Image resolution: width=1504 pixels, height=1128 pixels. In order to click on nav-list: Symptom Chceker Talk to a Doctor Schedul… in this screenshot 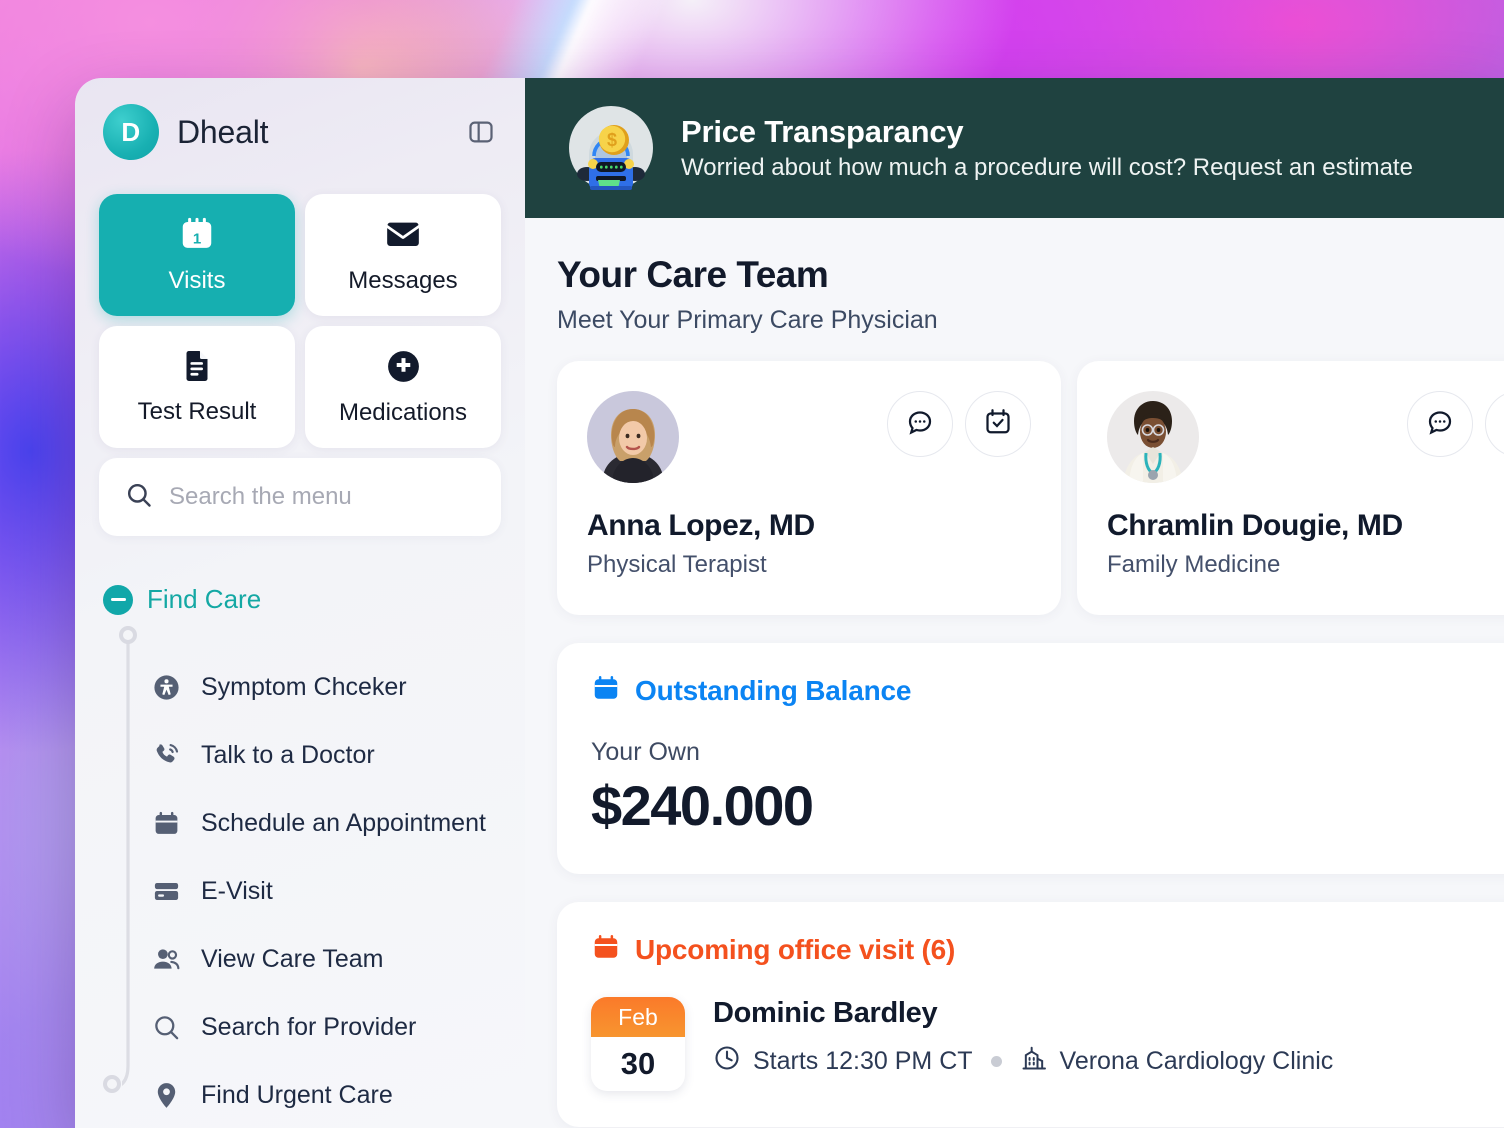, I will do `click(300, 890)`.